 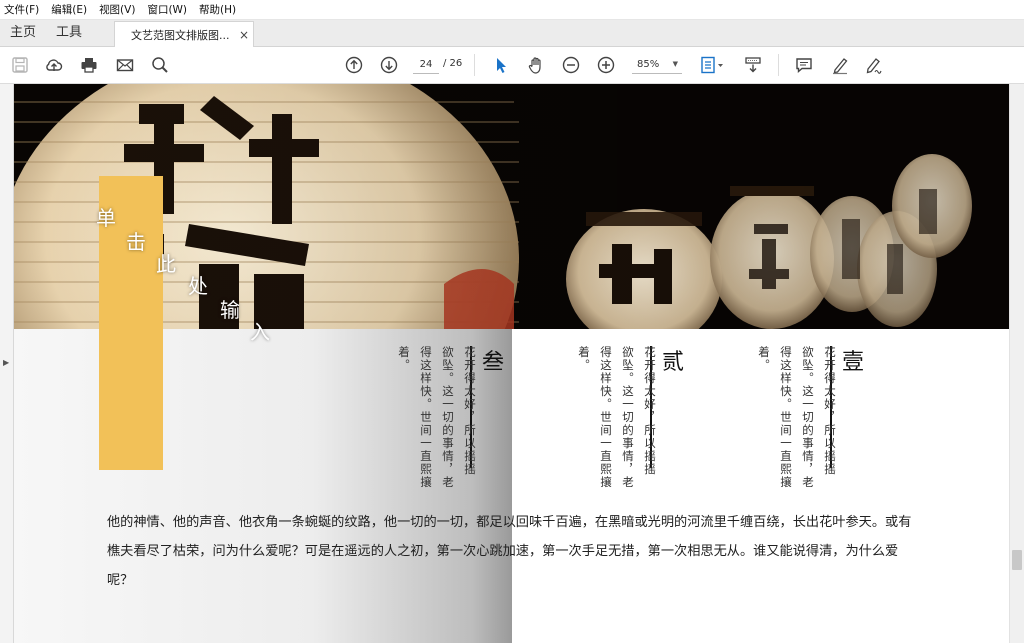 I want to click on tab-document: 文艺范图文排版图... ×, so click(x=184, y=34).